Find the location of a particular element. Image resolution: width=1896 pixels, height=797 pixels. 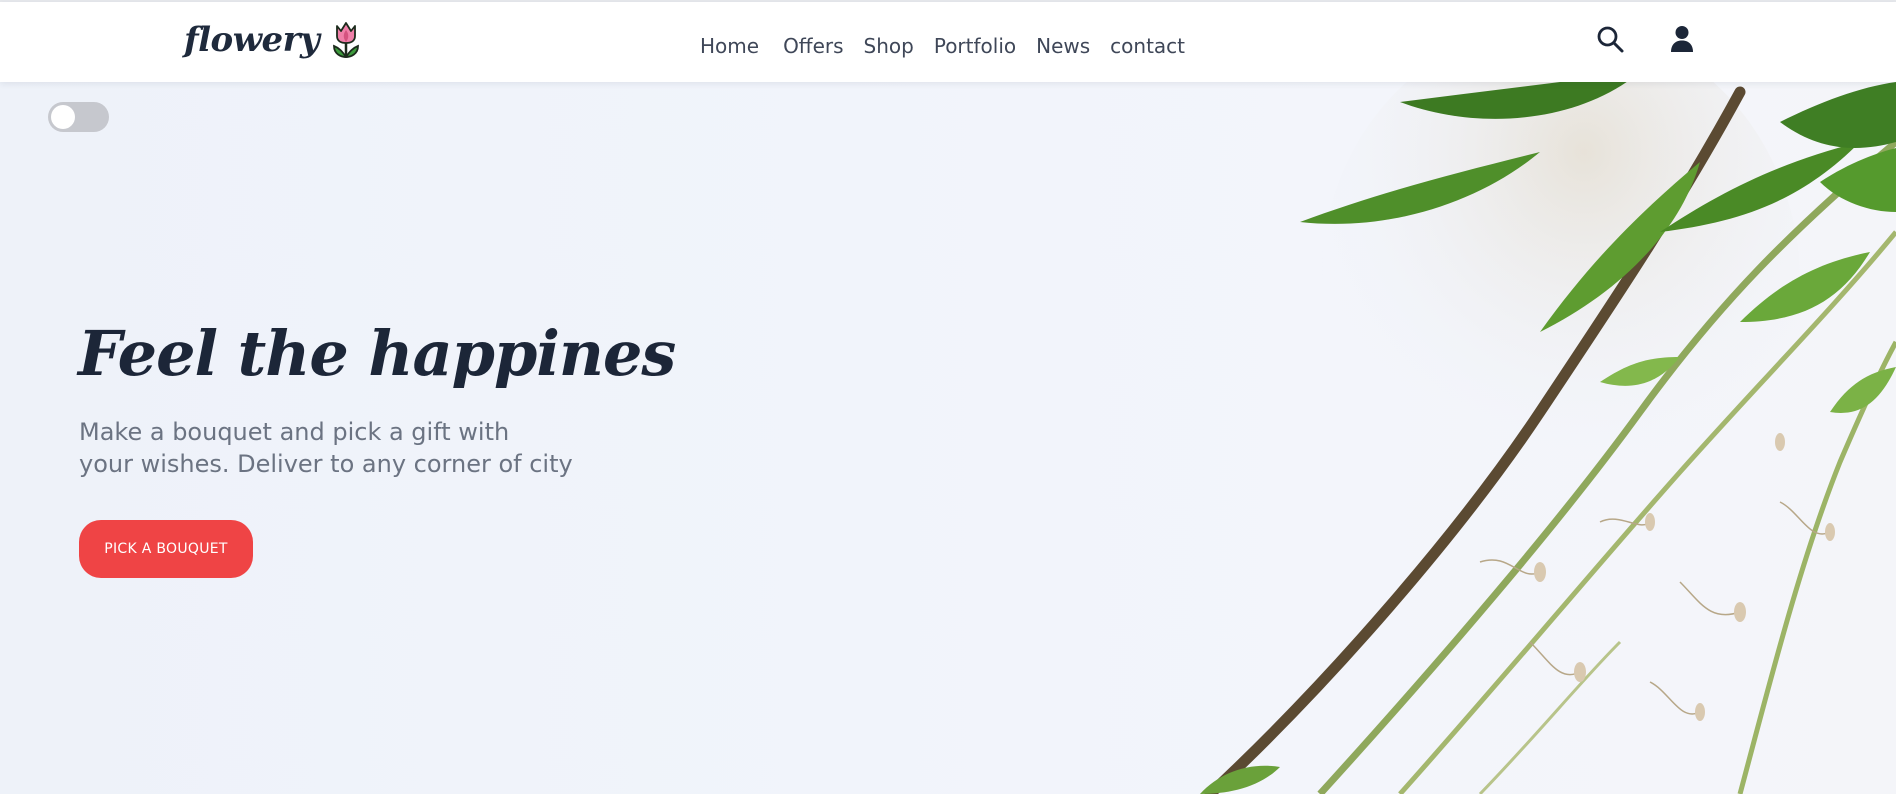

hero-title: Feel the happines is located at coordinates (377, 353).